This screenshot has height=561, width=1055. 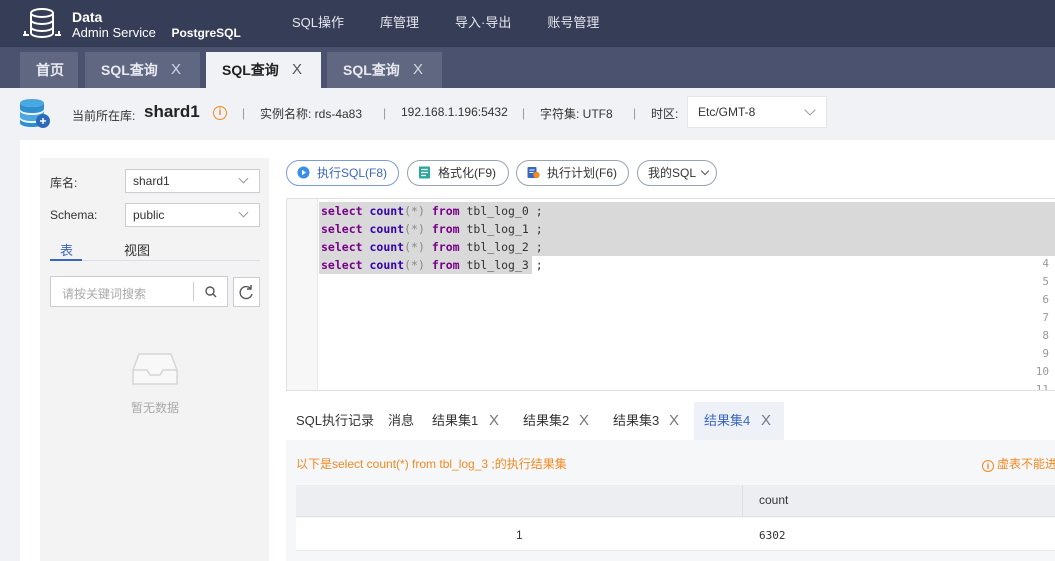 I want to click on nav-account-manage: 账号管理, so click(x=573, y=23).